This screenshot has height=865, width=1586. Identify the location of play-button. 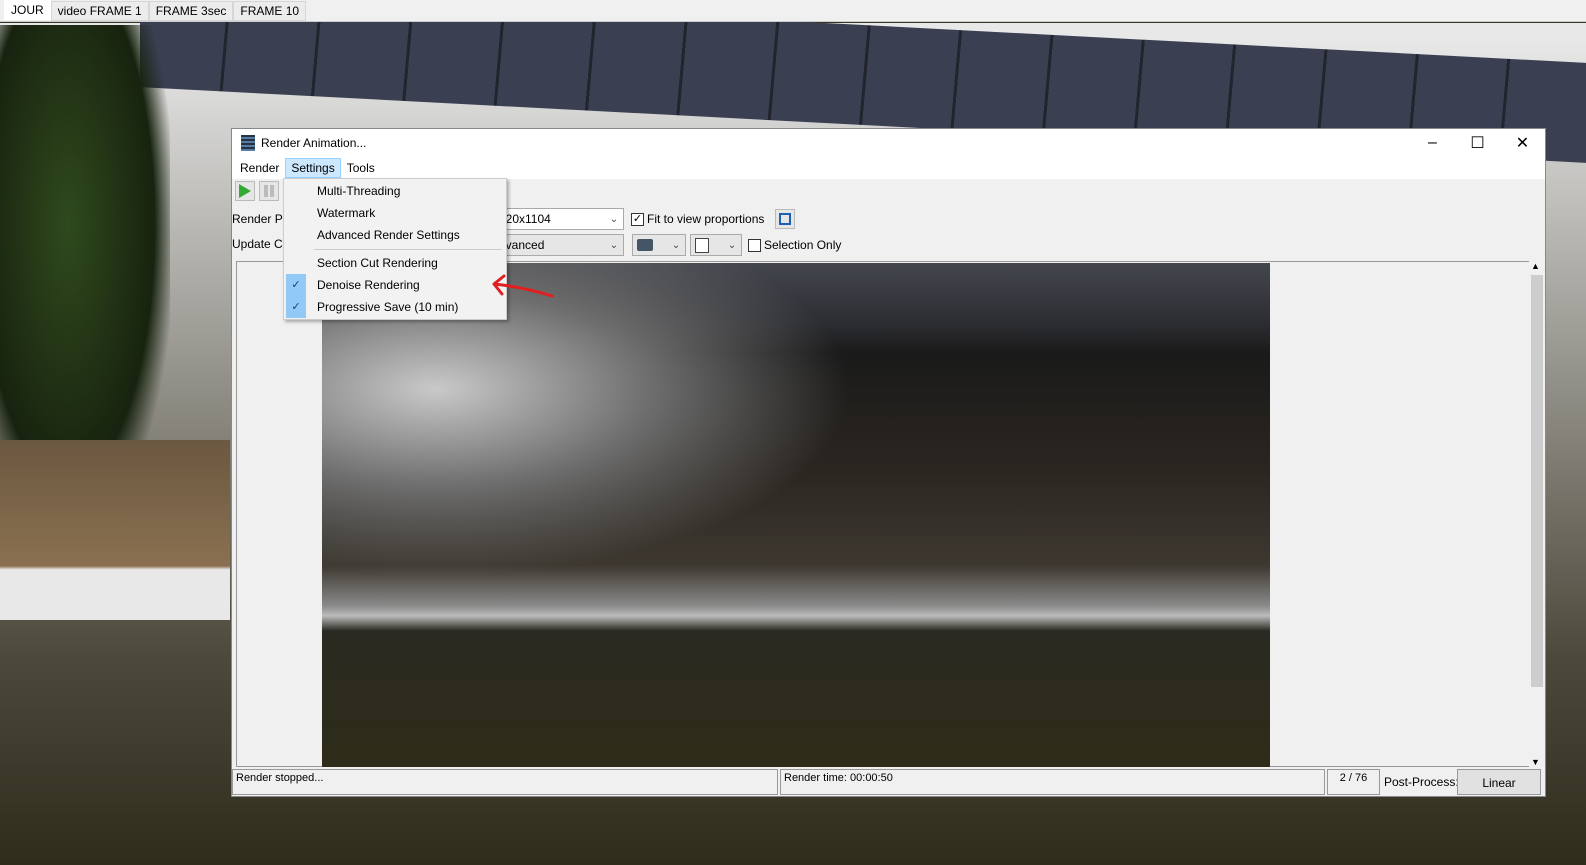
(245, 191).